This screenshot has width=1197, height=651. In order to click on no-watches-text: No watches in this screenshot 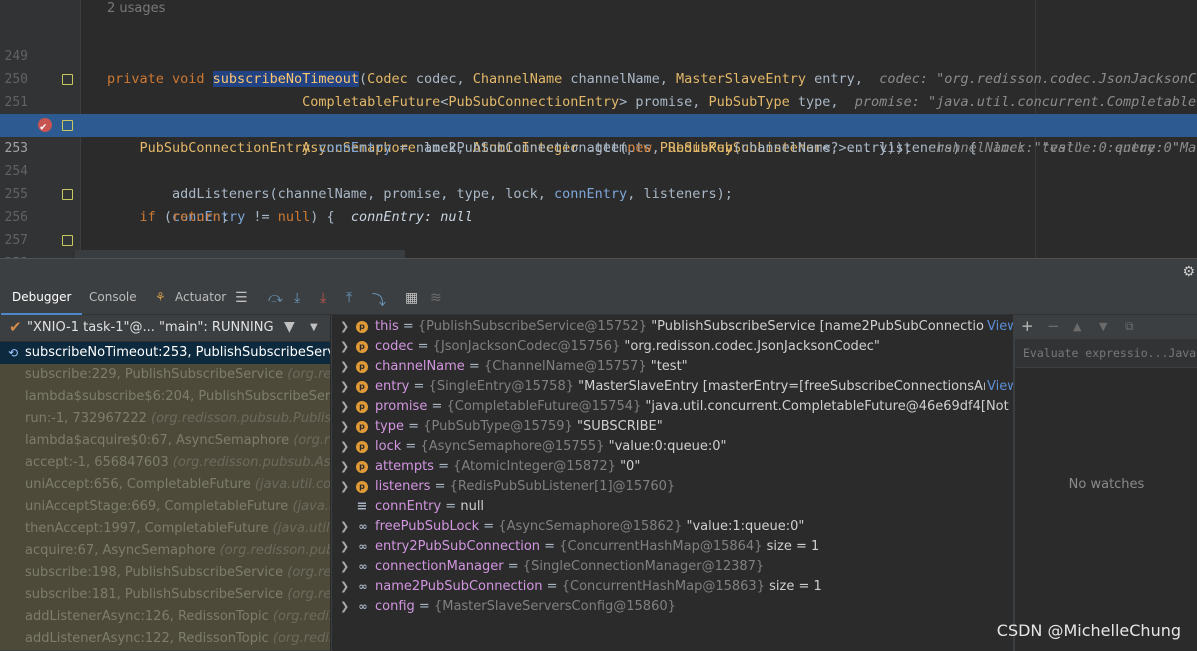, I will do `click(1106, 484)`.